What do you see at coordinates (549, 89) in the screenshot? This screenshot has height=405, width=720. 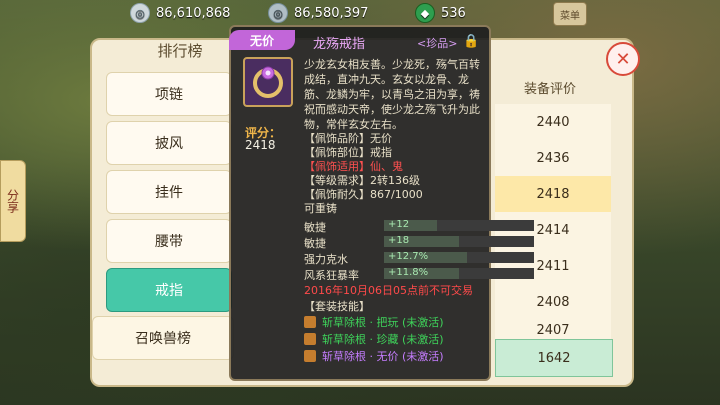 I see `score-column-header: 装备评价` at bounding box center [549, 89].